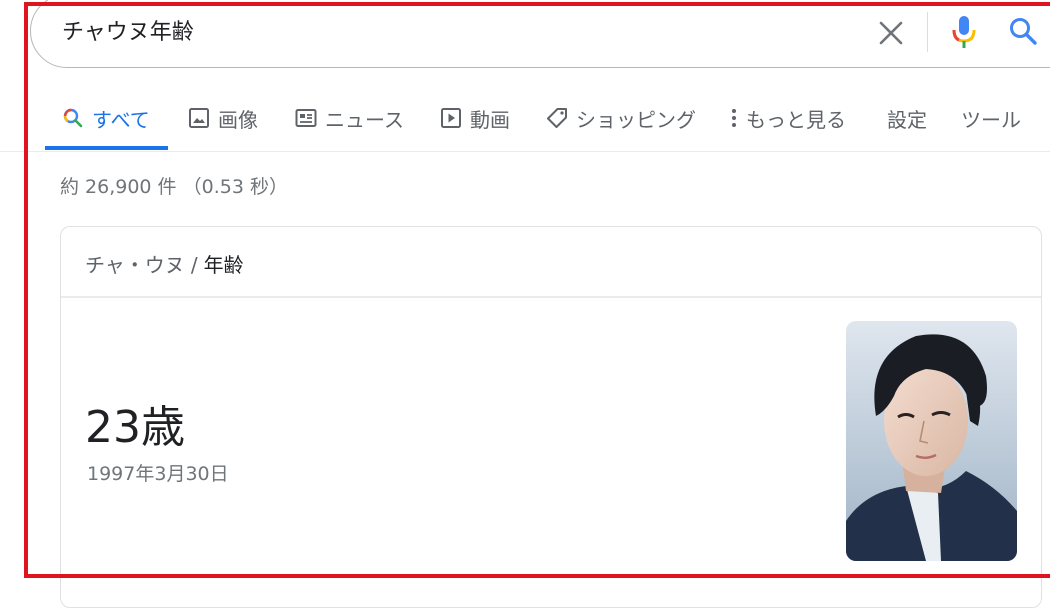 This screenshot has height=608, width=1050. What do you see at coordinates (734, 118) in the screenshot?
I see `more-vert-icon` at bounding box center [734, 118].